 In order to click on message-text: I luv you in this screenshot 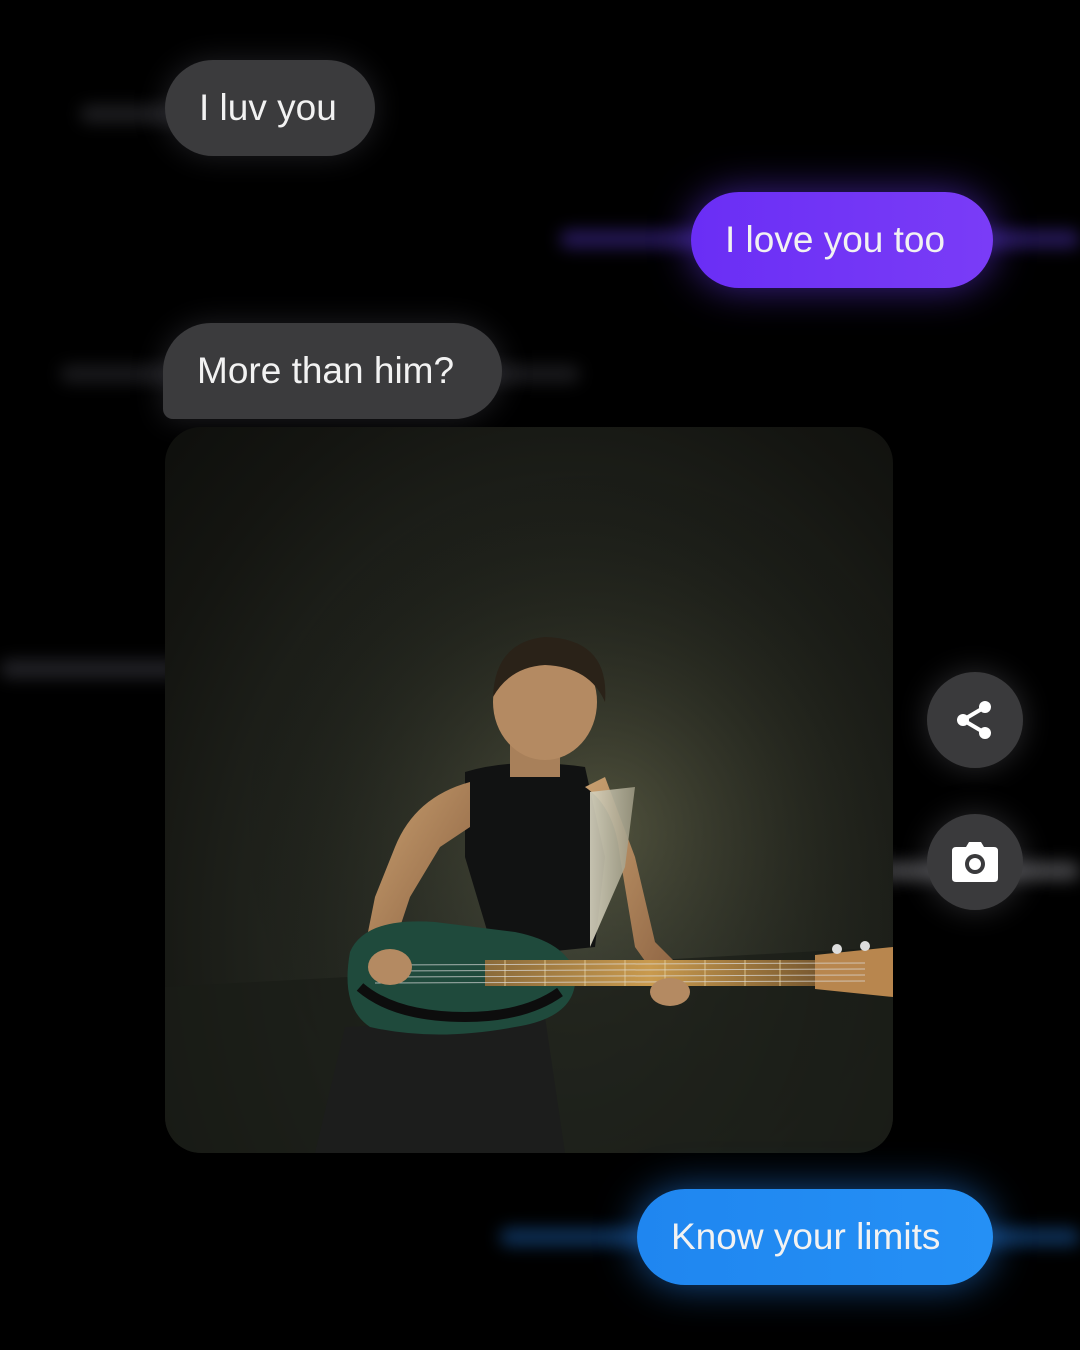, I will do `click(268, 107)`.